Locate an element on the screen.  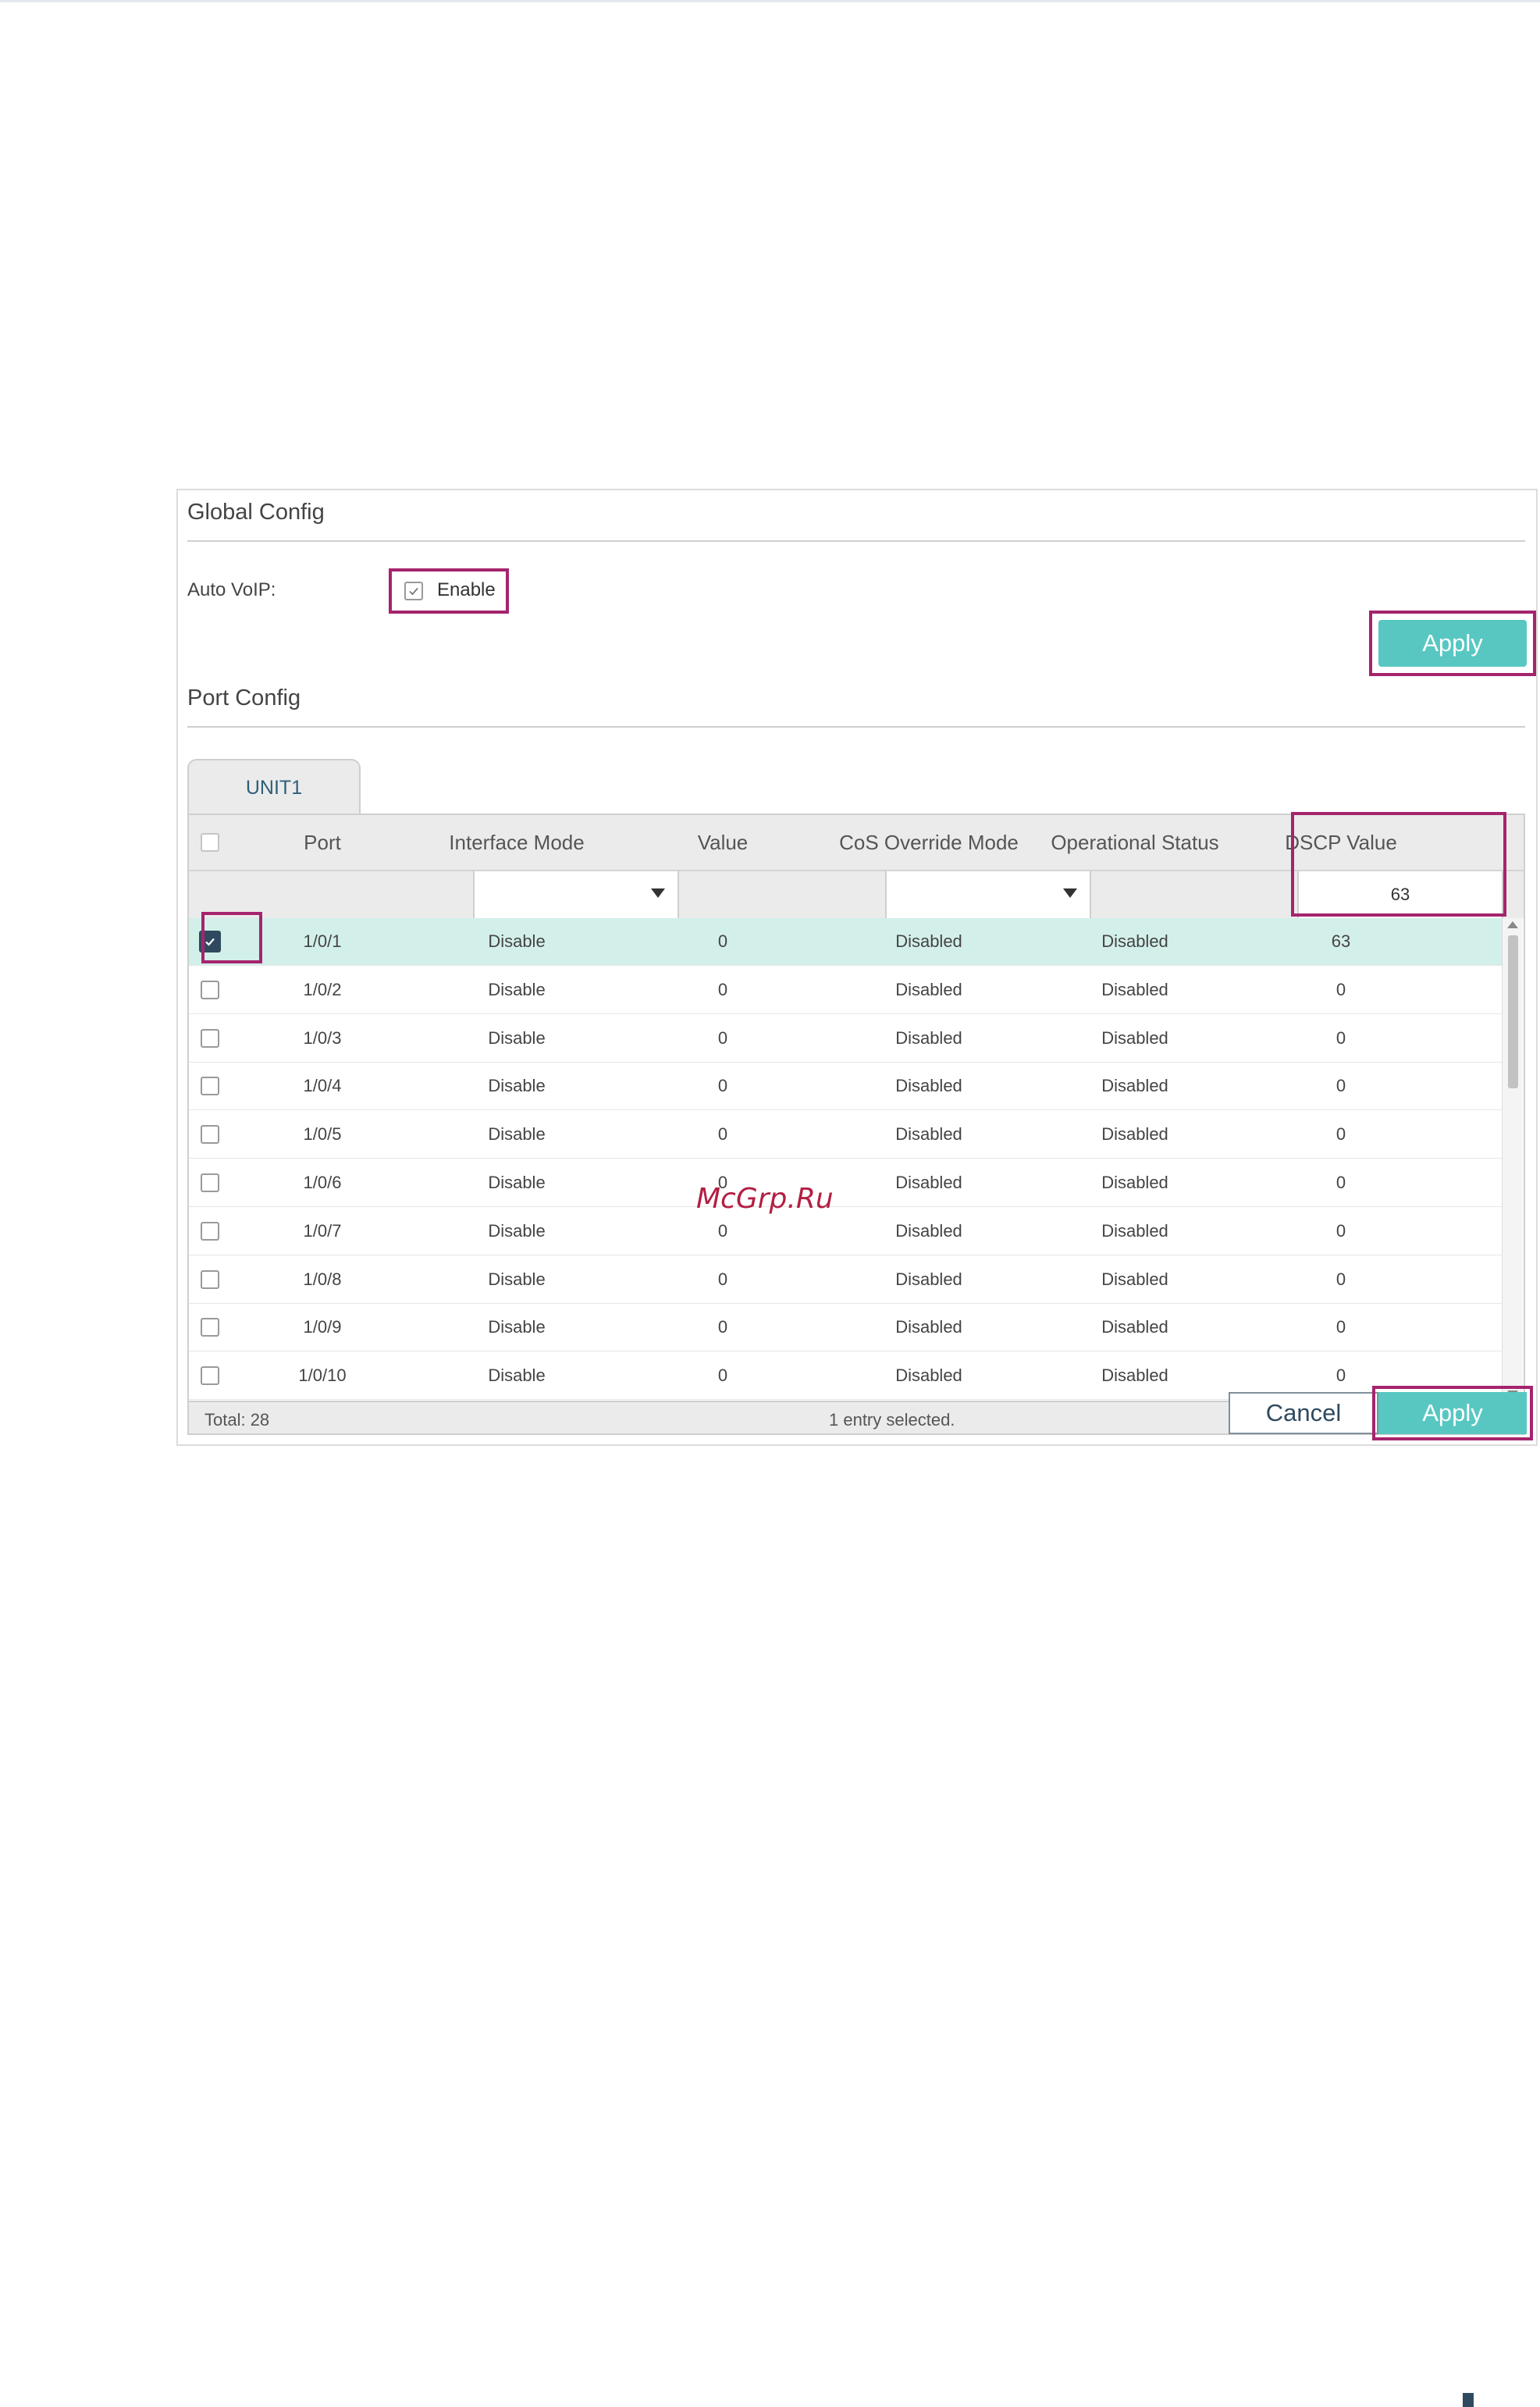
header-cos-override-mode: CoS Override Mode is located at coordinates (929, 842).